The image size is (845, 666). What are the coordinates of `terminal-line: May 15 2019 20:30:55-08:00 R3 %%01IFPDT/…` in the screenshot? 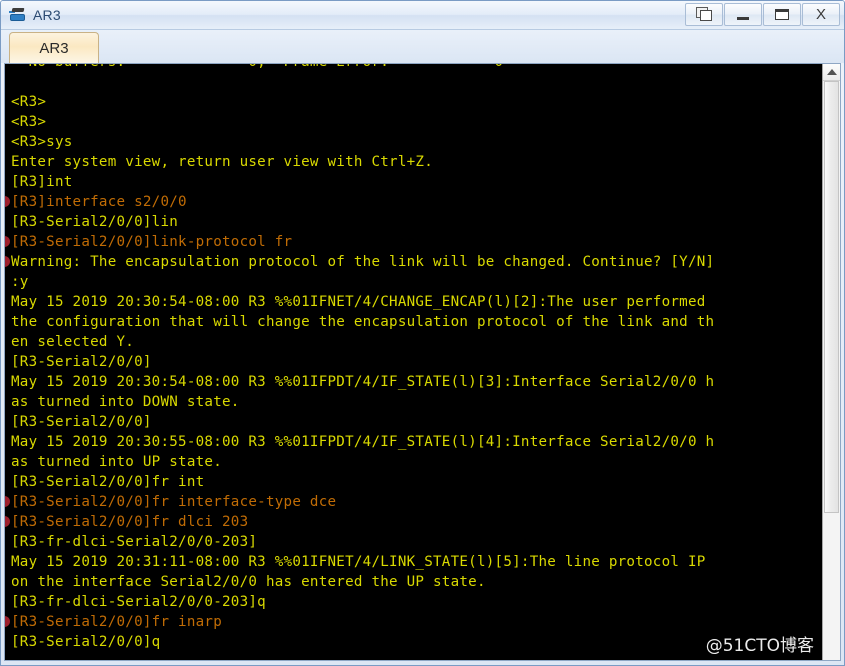 It's located at (363, 442).